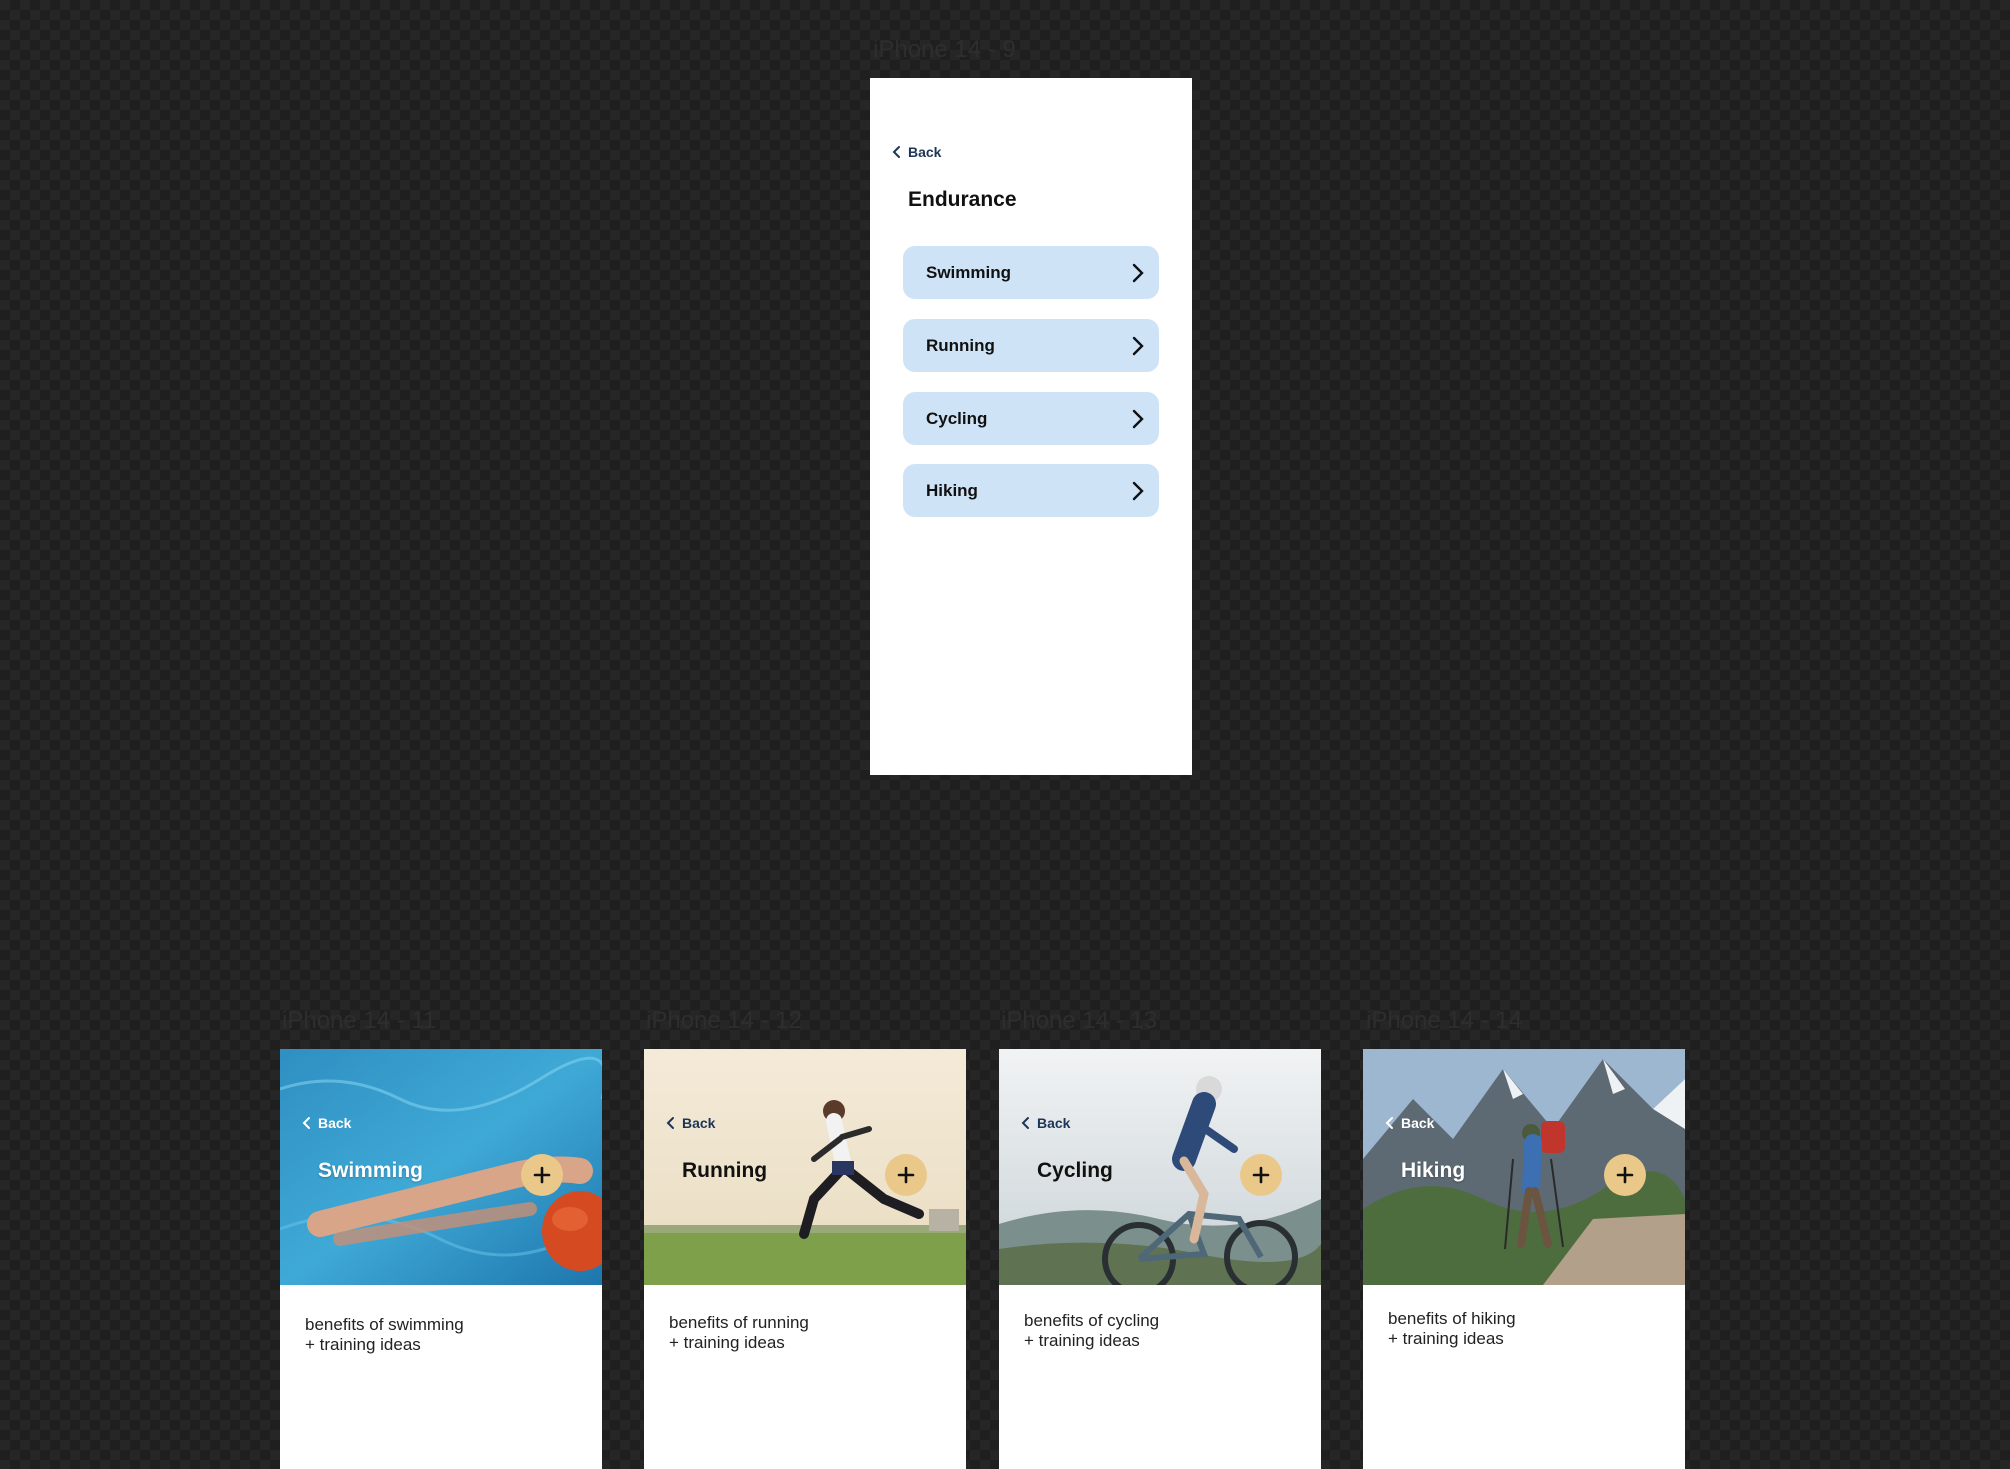 The height and width of the screenshot is (1469, 2010). What do you see at coordinates (1452, 1318) in the screenshot?
I see `description-line: benefits of hiking` at bounding box center [1452, 1318].